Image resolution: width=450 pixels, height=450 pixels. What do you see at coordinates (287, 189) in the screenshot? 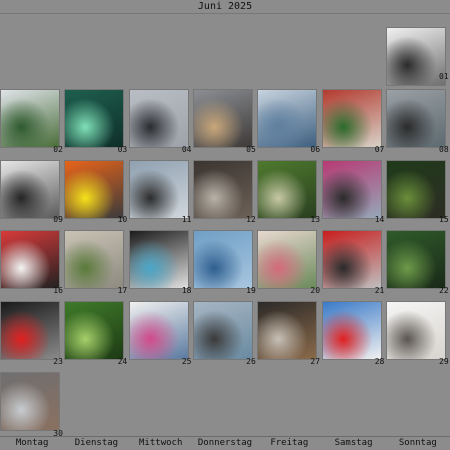
I see `trees-photo` at bounding box center [287, 189].